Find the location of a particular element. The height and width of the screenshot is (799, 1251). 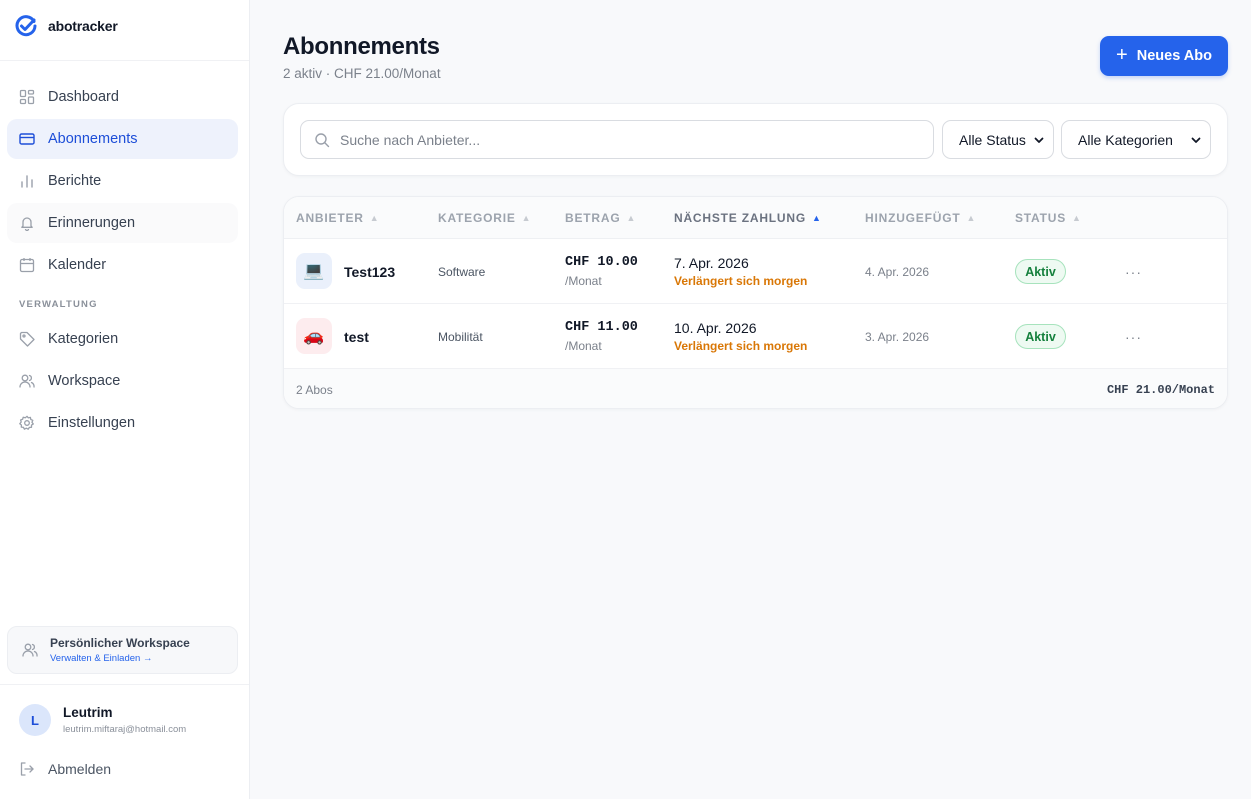

new-subscription-button: + Neues Abo is located at coordinates (1164, 56).